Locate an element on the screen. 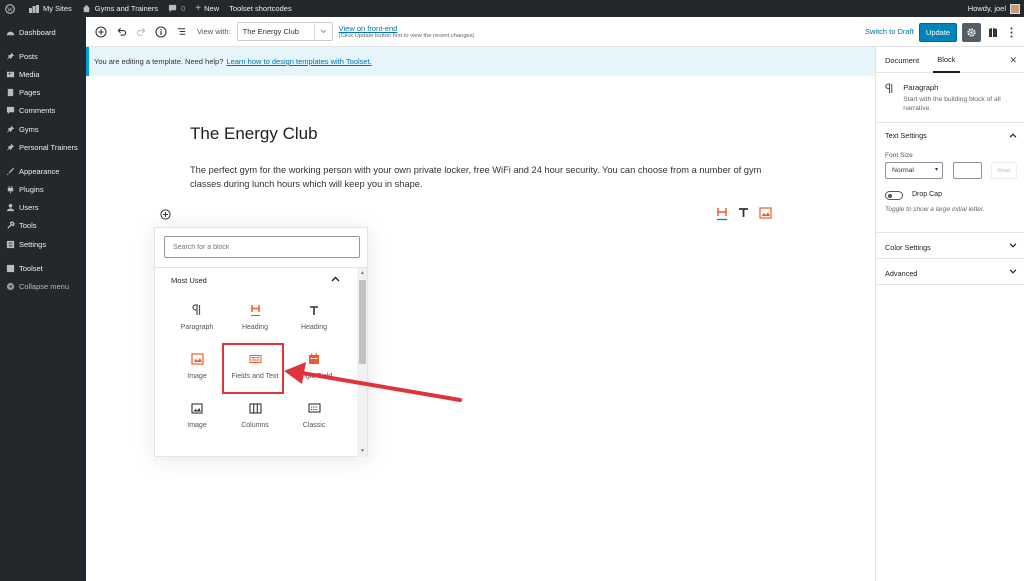 This screenshot has height=581, width=1024. block-item-heading-core: Heading is located at coordinates (314, 321).